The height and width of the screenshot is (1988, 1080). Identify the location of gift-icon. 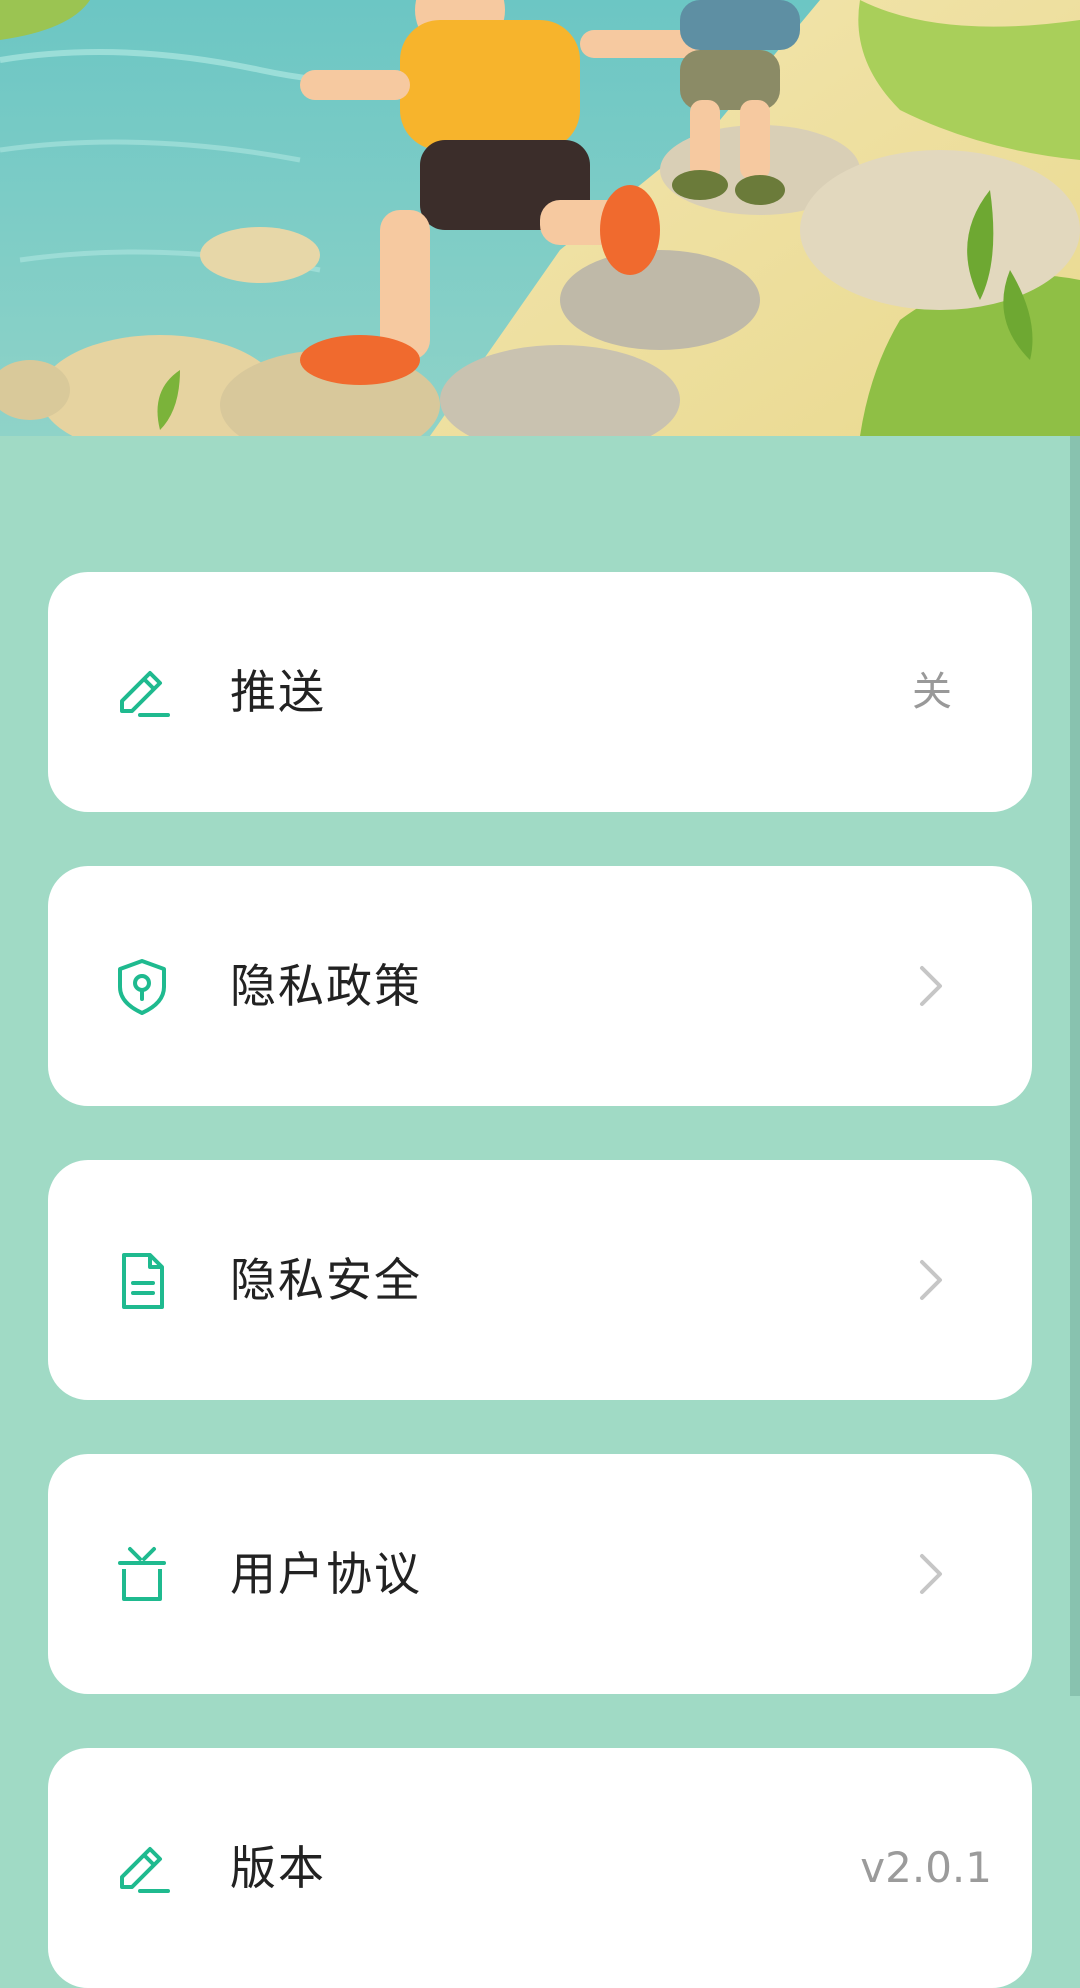
(142, 1575).